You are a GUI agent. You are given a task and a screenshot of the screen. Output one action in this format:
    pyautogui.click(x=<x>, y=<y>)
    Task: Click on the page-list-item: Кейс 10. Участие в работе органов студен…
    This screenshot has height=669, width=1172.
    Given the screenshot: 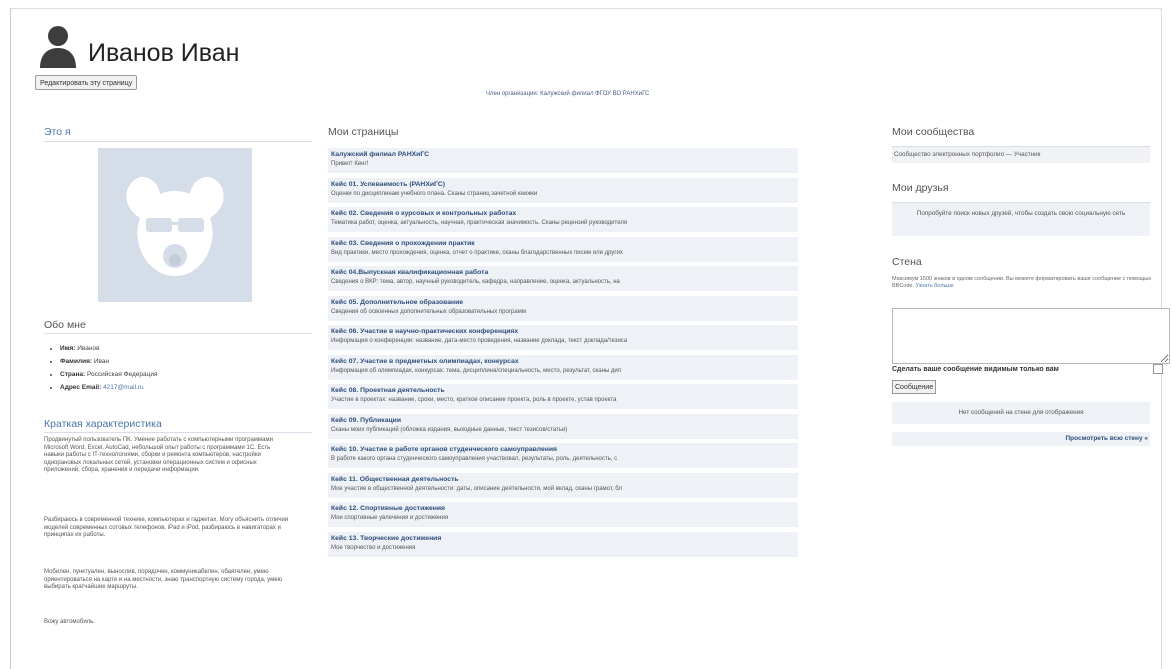 What is the action you would take?
    pyautogui.click(x=563, y=455)
    